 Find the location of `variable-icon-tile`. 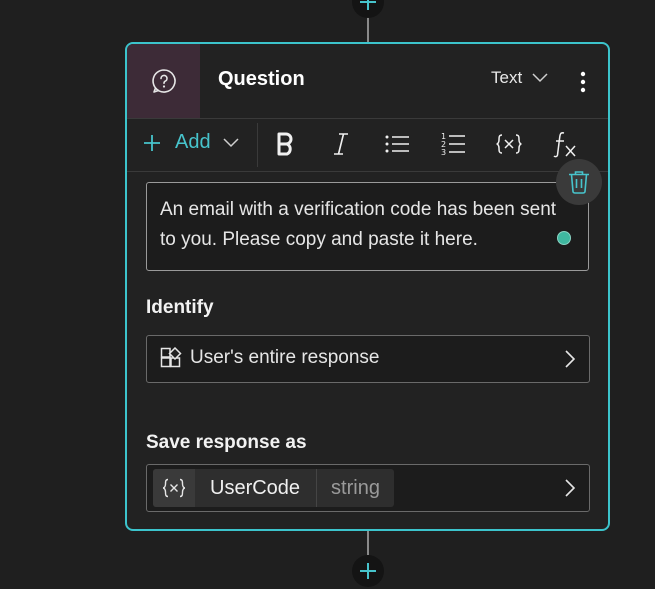

variable-icon-tile is located at coordinates (174, 488).